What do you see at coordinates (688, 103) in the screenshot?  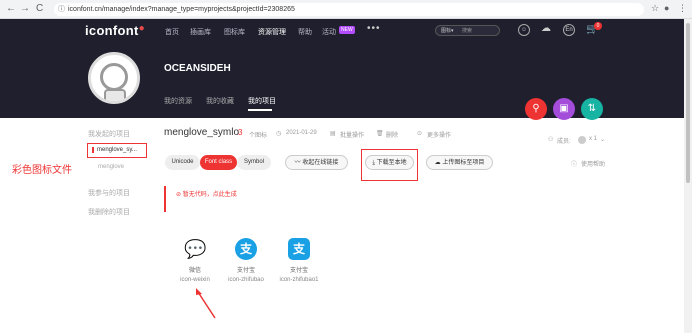 I see `scrollbar-thumb` at bounding box center [688, 103].